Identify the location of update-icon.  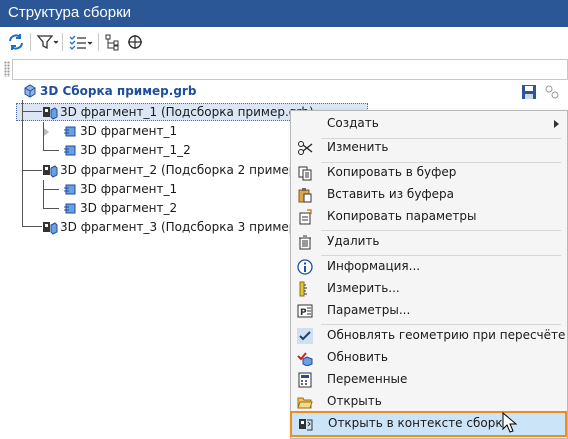
(305, 359).